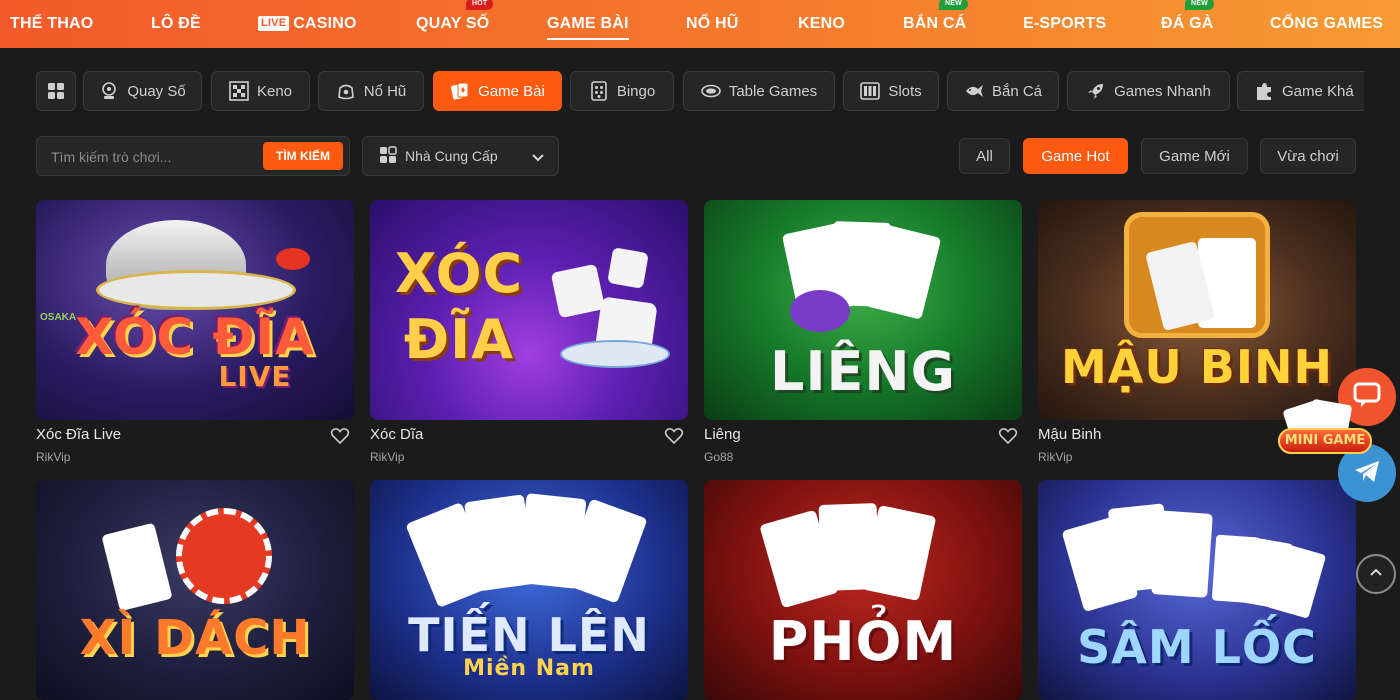 The image size is (1400, 700). What do you see at coordinates (497, 91) in the screenshot?
I see `category-game-bai: Game Bài` at bounding box center [497, 91].